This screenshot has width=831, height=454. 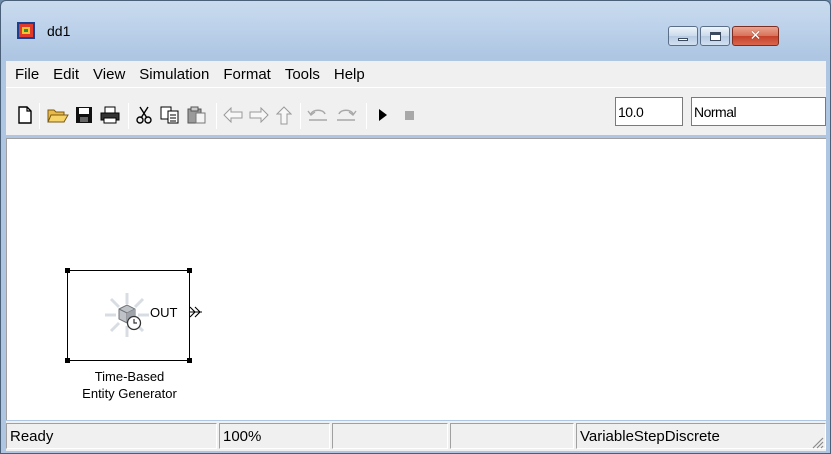 I want to click on up-button, so click(x=284, y=115).